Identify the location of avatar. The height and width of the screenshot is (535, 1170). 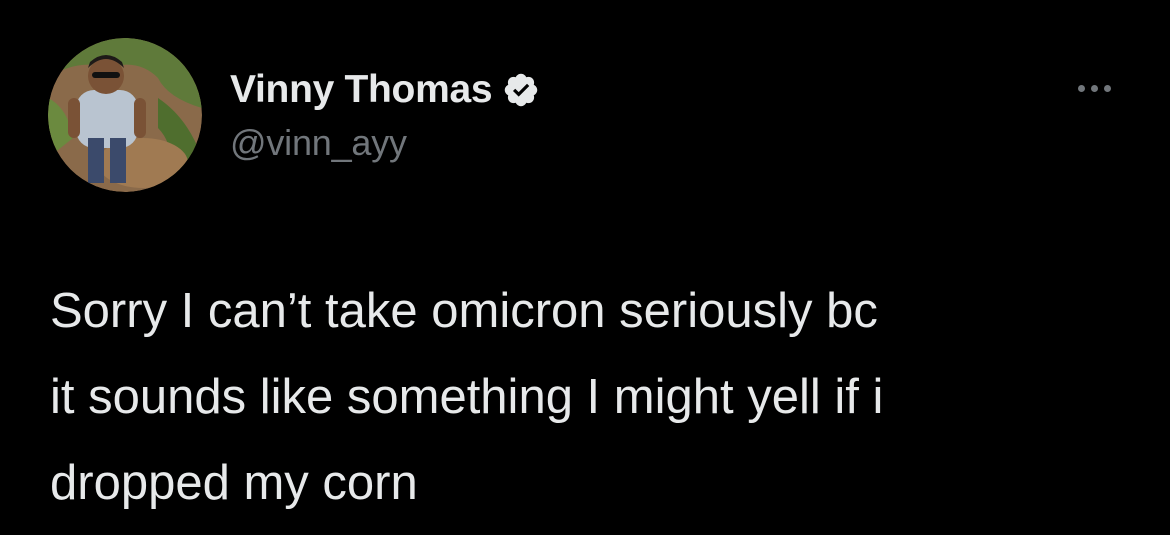
(125, 115).